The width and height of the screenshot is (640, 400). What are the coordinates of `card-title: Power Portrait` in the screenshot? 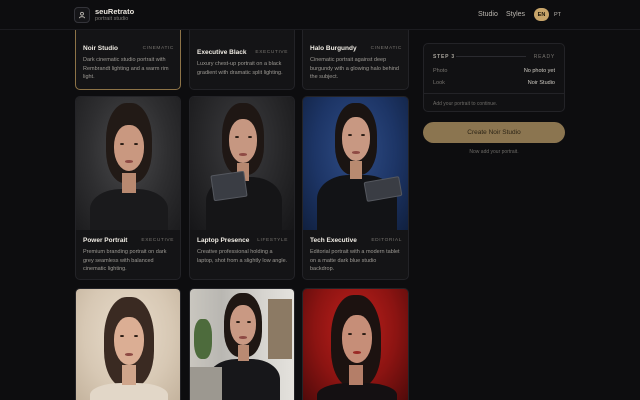 It's located at (105, 240).